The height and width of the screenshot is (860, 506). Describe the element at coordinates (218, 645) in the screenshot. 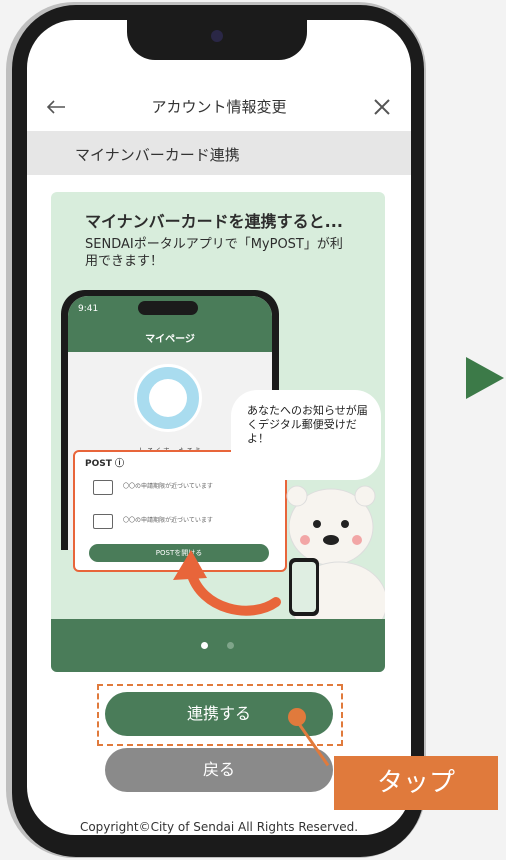

I see `carousel-footer` at that location.